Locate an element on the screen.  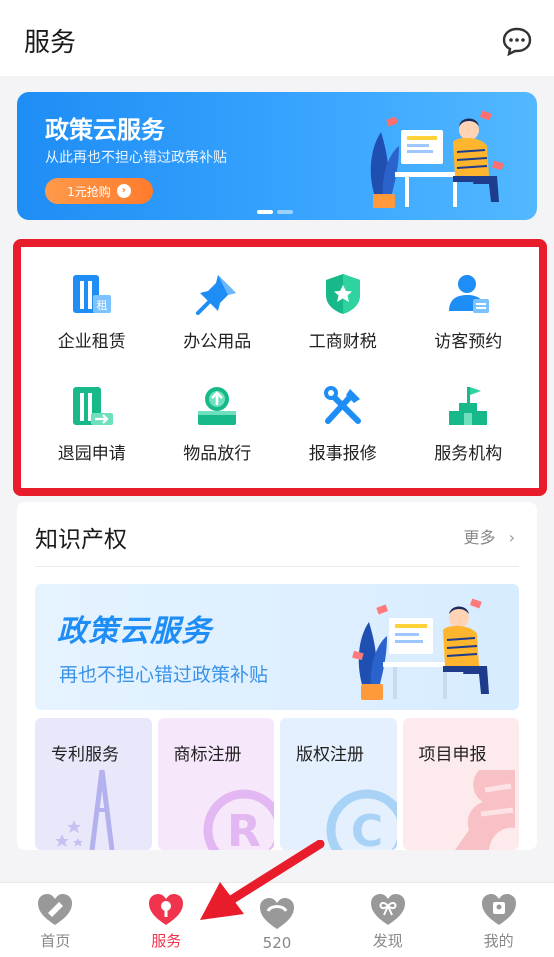
buy-button-label: 1元抢购 is located at coordinates (89, 191).